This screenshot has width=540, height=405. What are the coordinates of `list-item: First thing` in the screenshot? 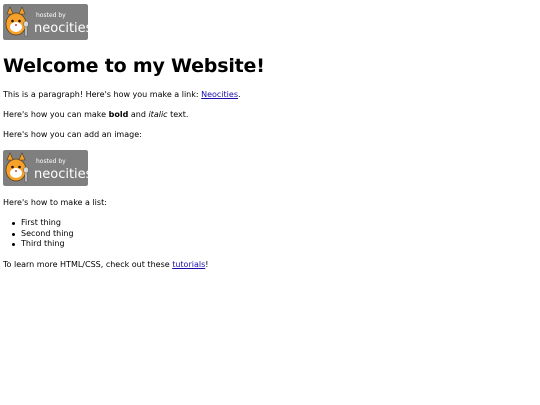 It's located at (274, 223).